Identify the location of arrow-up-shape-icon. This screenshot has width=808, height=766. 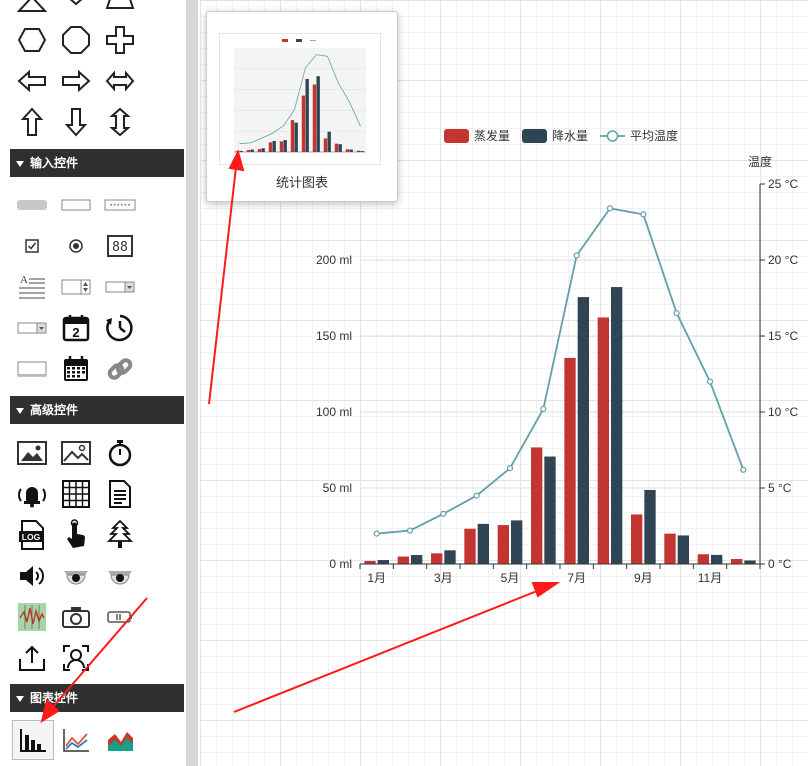
(32, 122).